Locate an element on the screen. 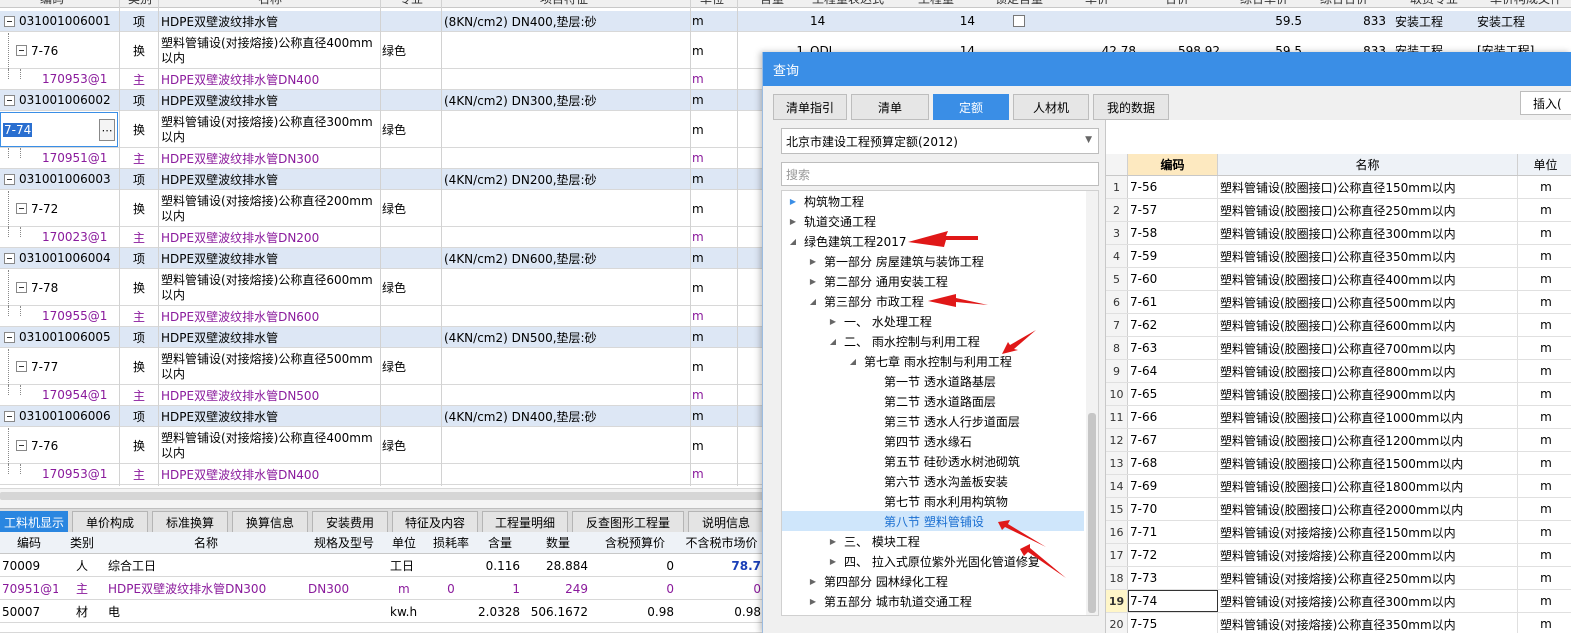 This screenshot has height=633, width=1571. header-expr: 工程量表达式 is located at coordinates (857, 4).